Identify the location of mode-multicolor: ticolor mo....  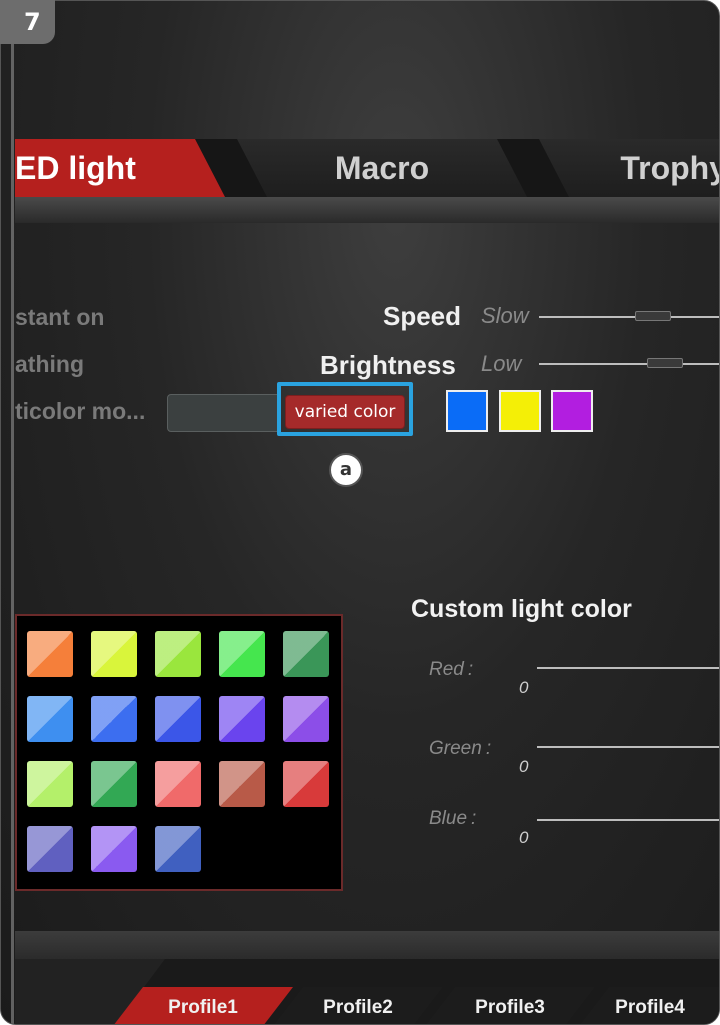
(80, 411).